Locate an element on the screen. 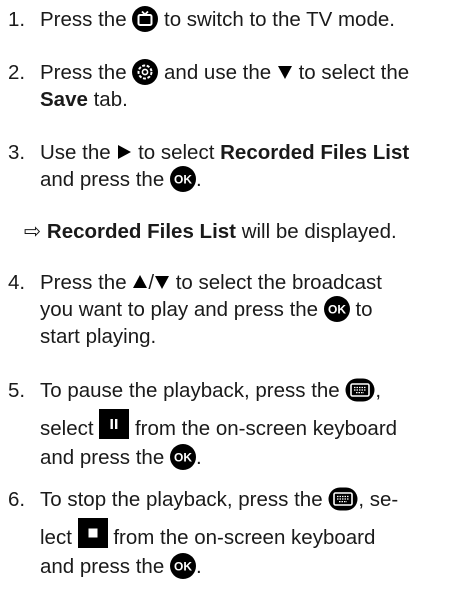 The width and height of the screenshot is (472, 589). step-text: and use the is located at coordinates (218, 72).